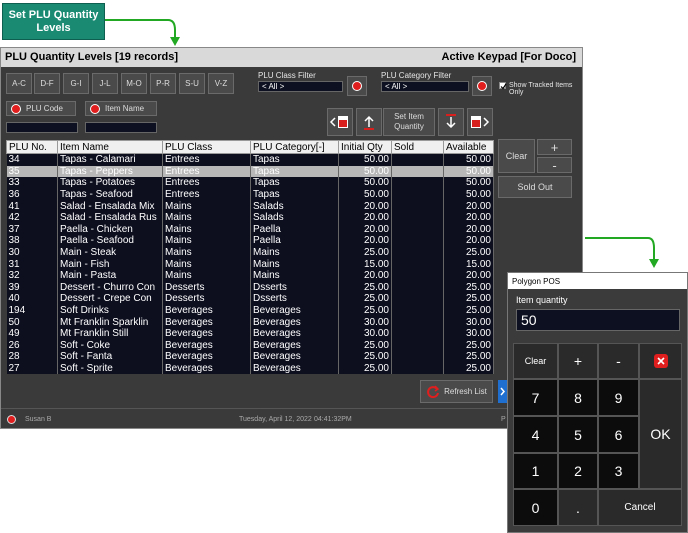 The width and height of the screenshot is (688, 533). I want to click on column-header-plu-category: PLU Category[-], so click(294, 147).